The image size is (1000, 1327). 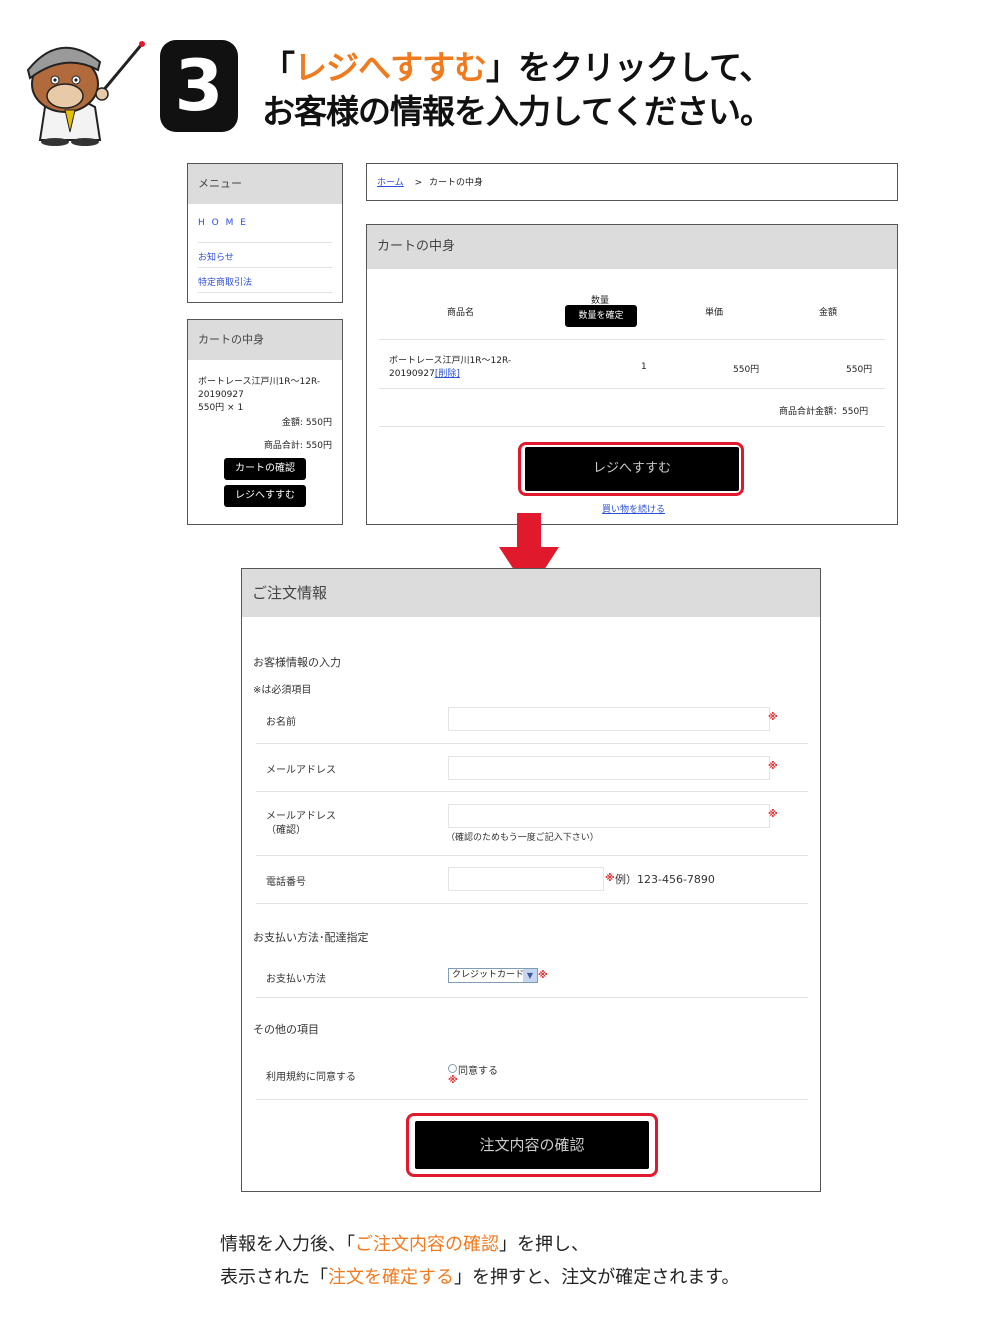 What do you see at coordinates (522, 838) in the screenshot?
I see `email-confirm-hint: （確認のためもう一度ご記入下さい）` at bounding box center [522, 838].